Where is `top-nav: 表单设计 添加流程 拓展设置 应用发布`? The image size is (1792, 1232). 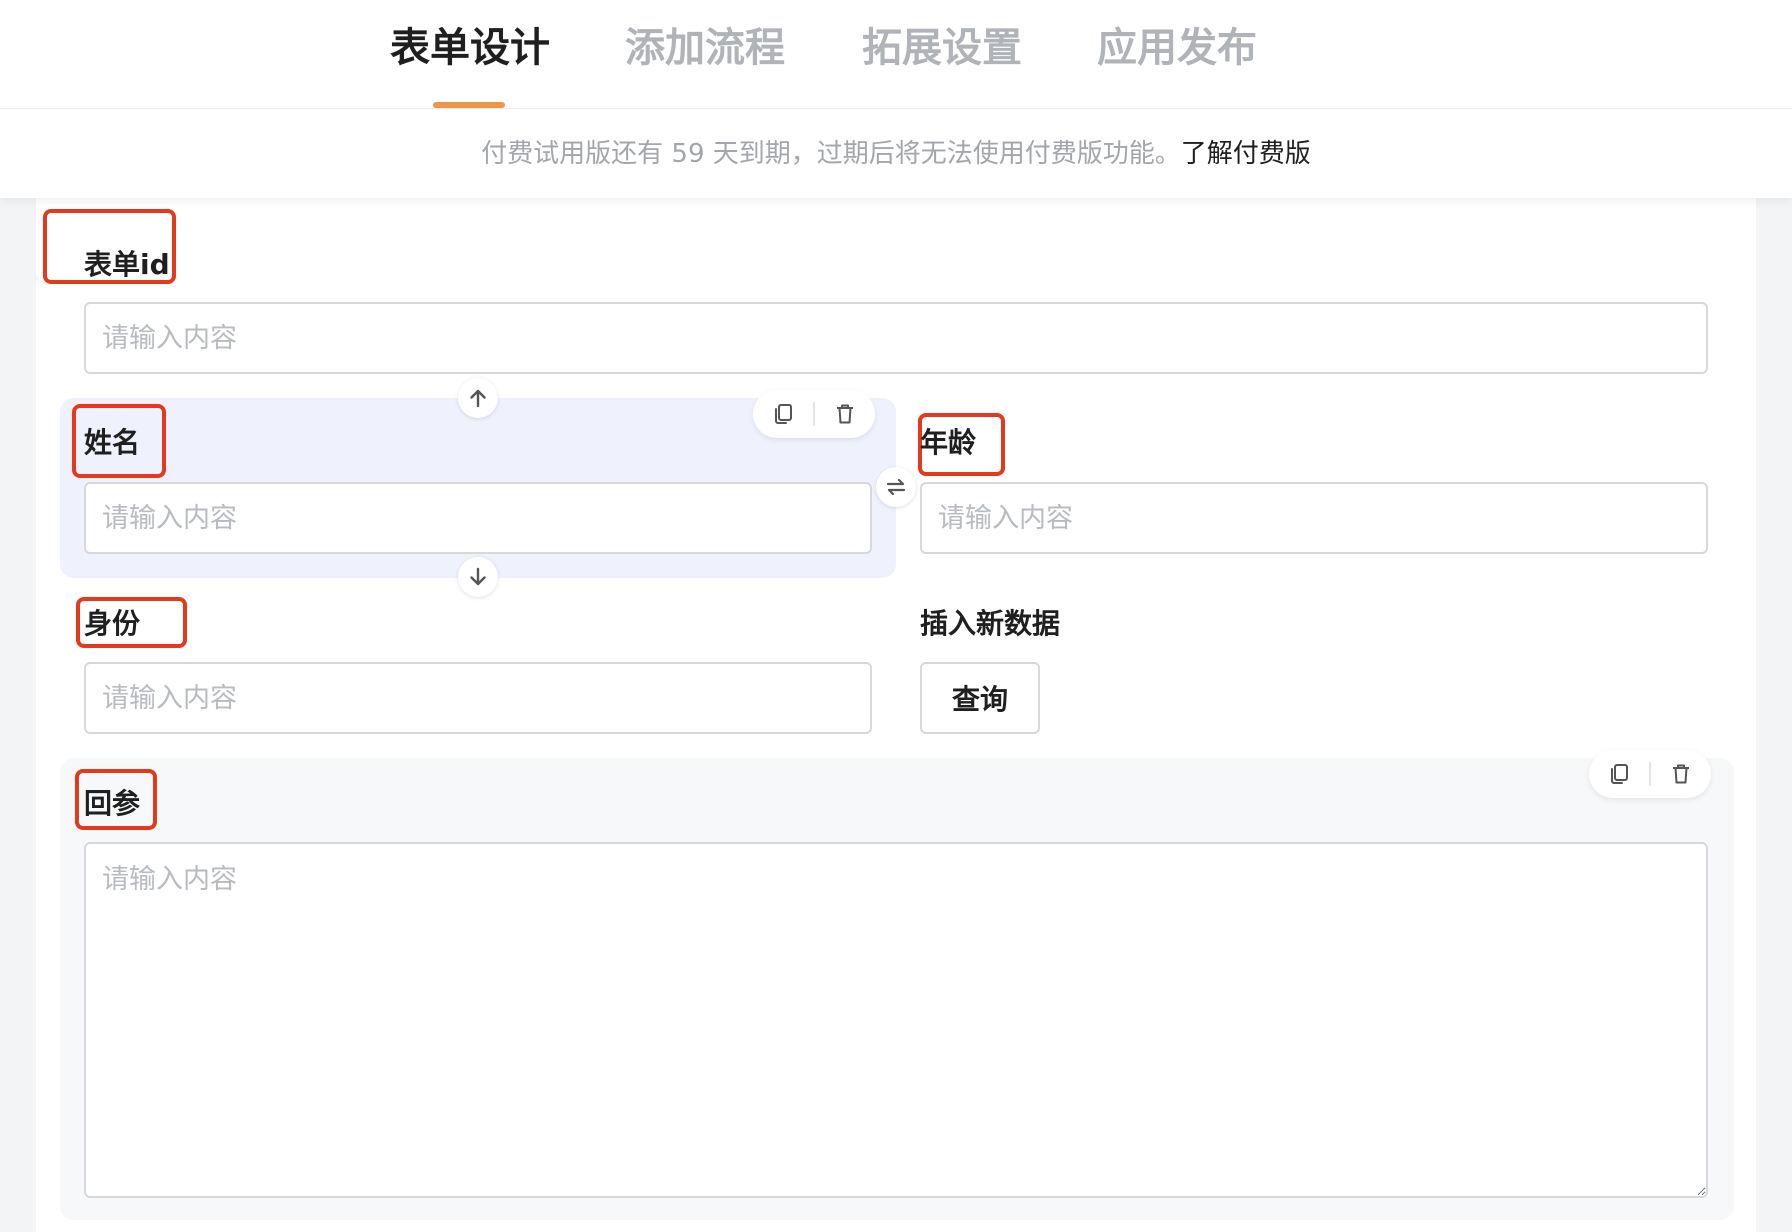
top-nav: 表单设计 添加流程 拓展设置 应用发布 is located at coordinates (896, 54).